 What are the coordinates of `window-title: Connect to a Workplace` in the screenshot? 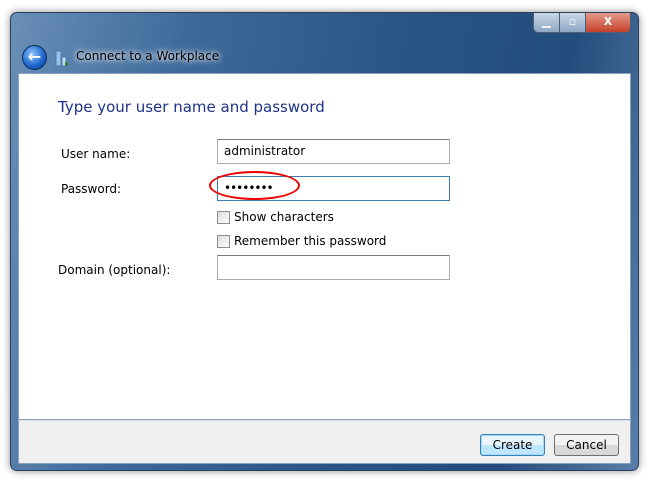 It's located at (148, 56).